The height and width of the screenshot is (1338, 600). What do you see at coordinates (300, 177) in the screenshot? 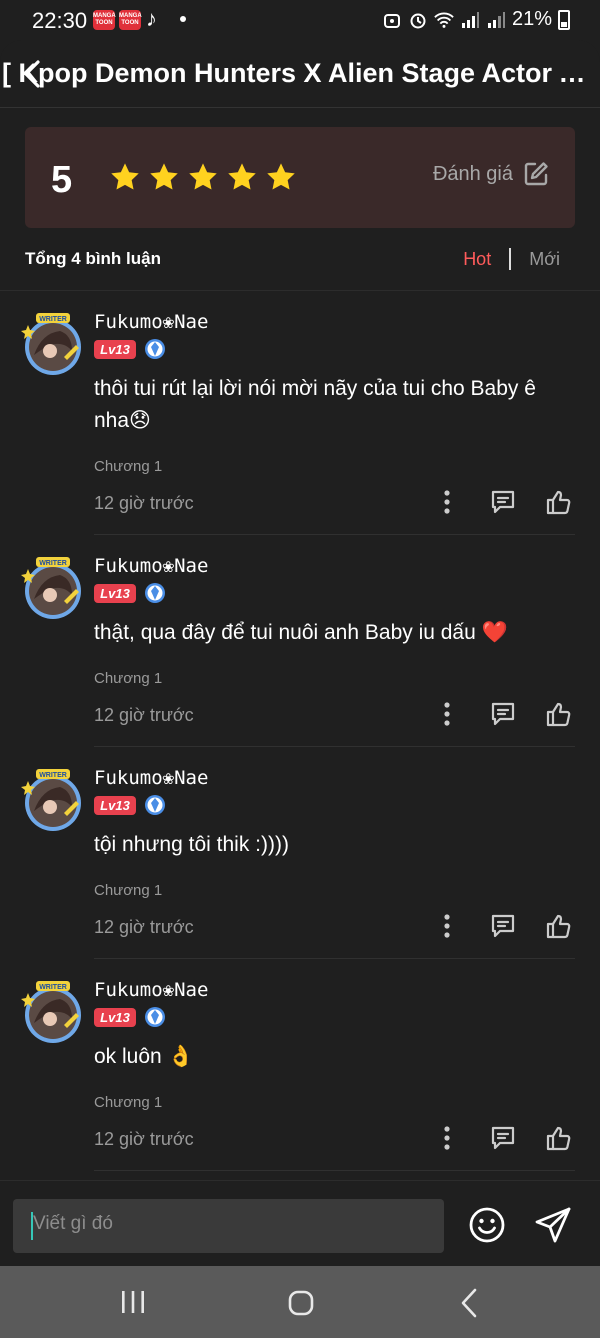
I see `rating-card: 5 Đánh giá` at bounding box center [300, 177].